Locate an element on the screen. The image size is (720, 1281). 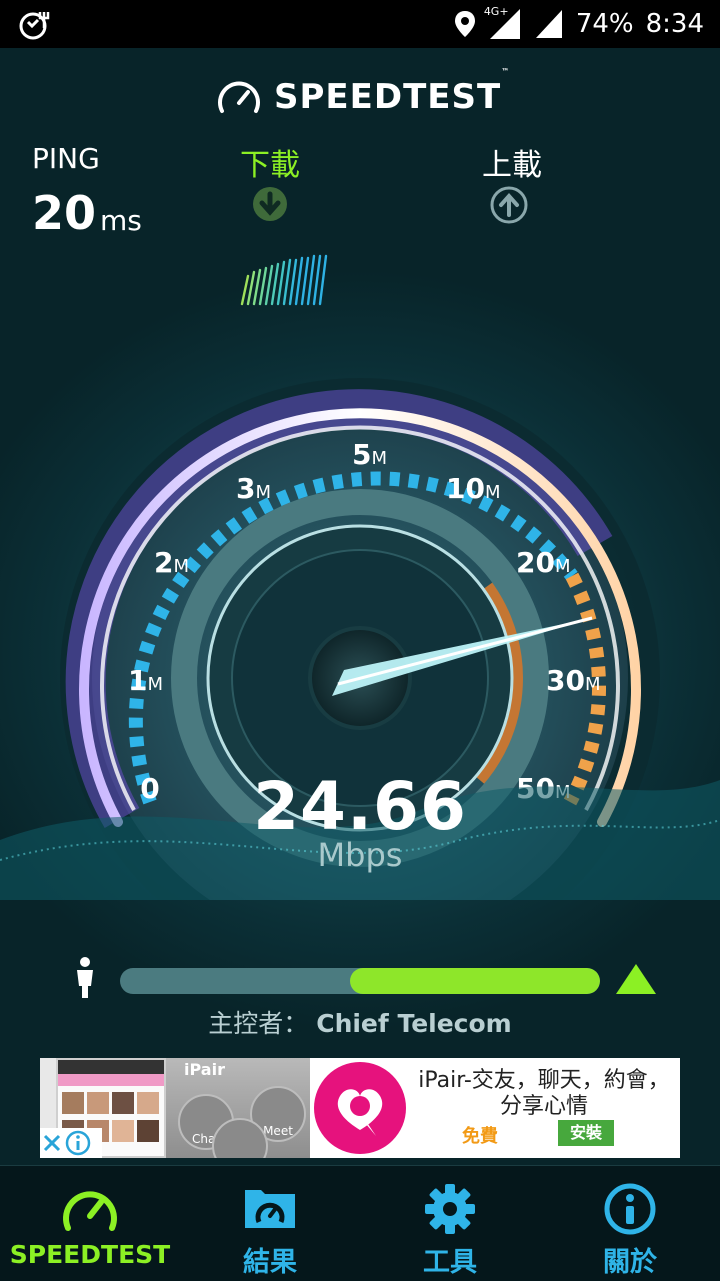
ad-choices is located at coordinates (71, 1143).